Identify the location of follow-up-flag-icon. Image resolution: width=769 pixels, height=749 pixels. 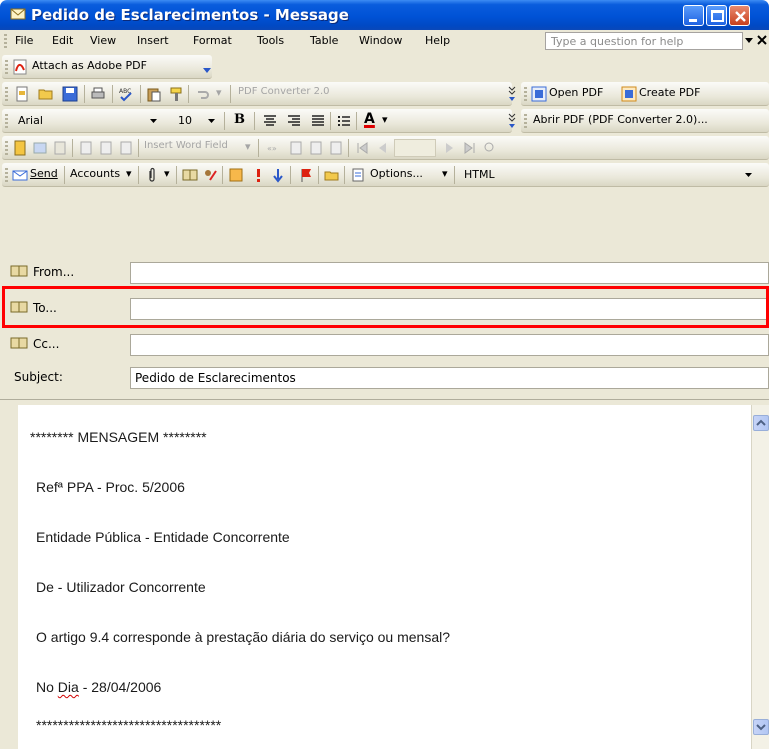
(306, 175).